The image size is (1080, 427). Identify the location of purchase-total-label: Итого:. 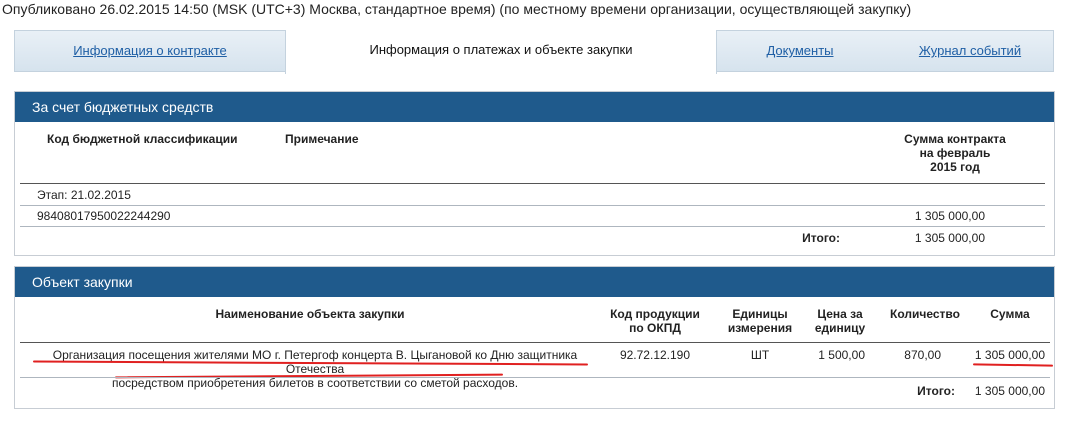
(936, 391).